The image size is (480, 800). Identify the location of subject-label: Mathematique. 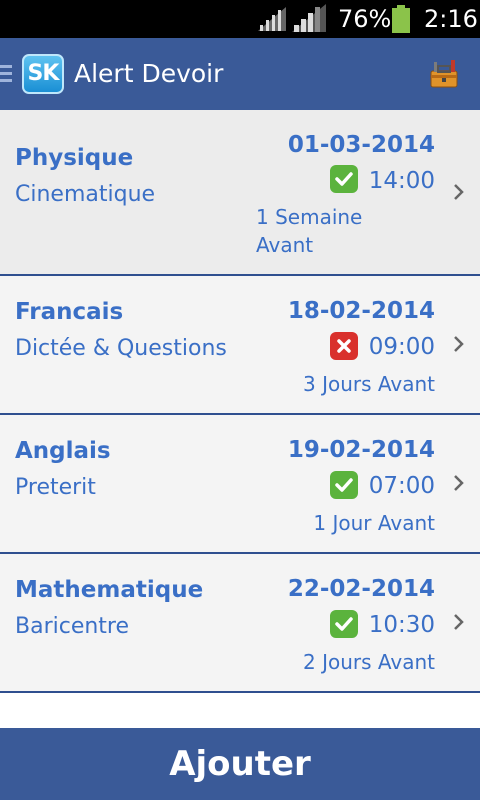
(109, 590).